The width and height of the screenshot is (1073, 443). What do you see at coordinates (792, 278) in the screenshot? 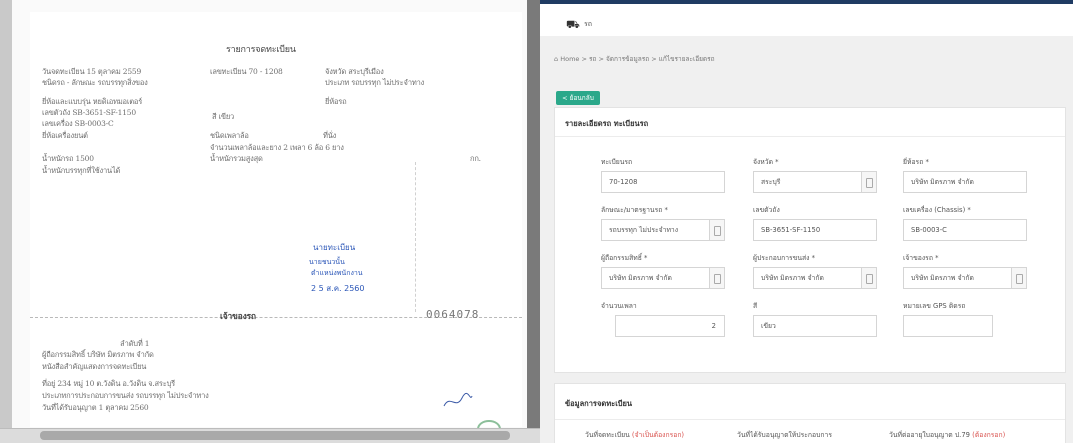
I see `operator-value: บริษัท มิตรภาพ จำกัด` at bounding box center [792, 278].